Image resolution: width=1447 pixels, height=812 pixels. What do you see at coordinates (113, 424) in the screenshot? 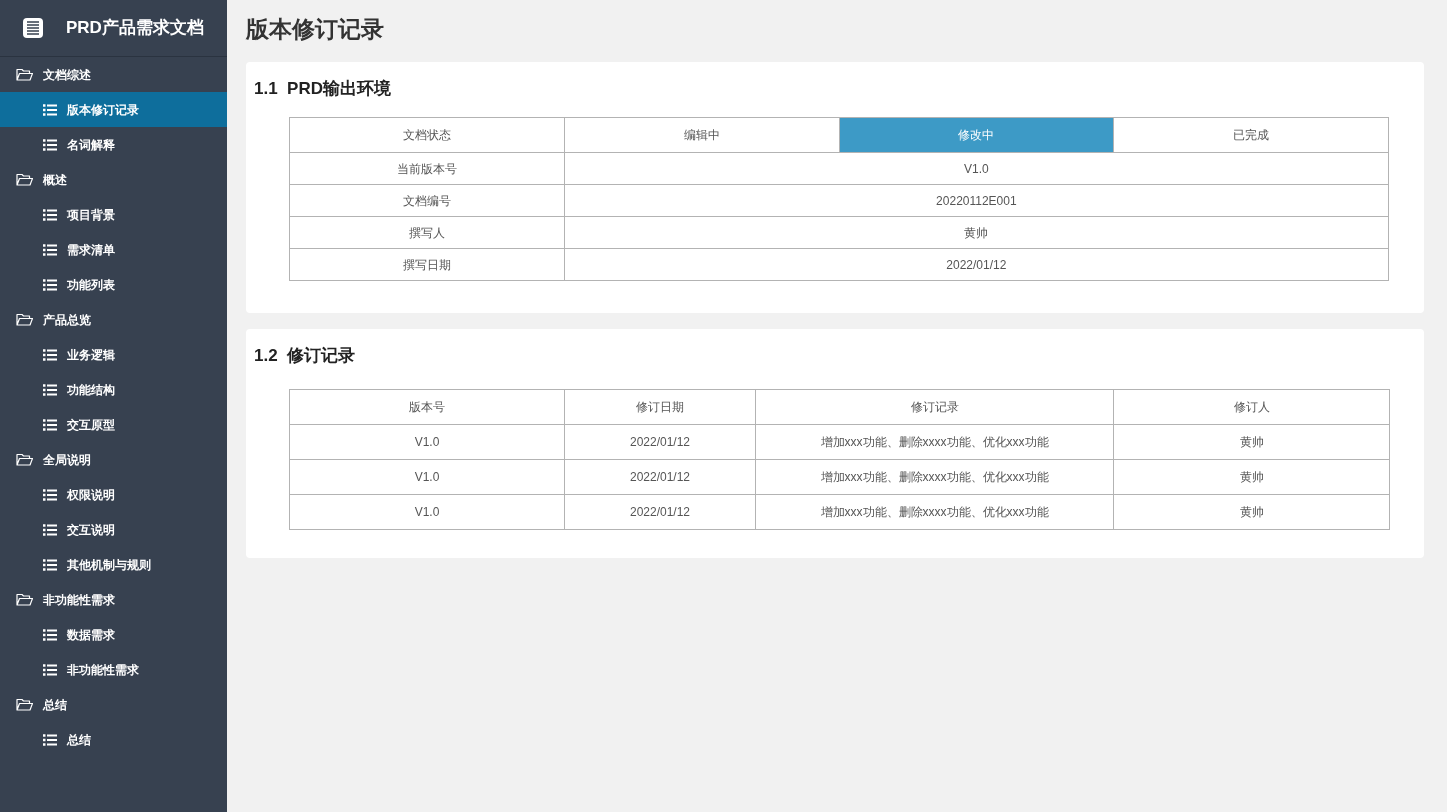
I see `sidebar-item: 交互原型` at bounding box center [113, 424].